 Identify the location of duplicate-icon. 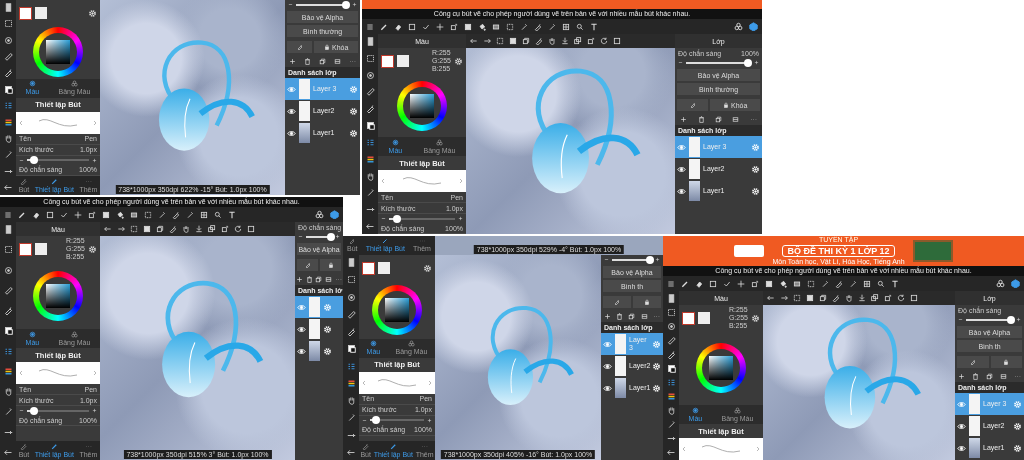
(875, 298).